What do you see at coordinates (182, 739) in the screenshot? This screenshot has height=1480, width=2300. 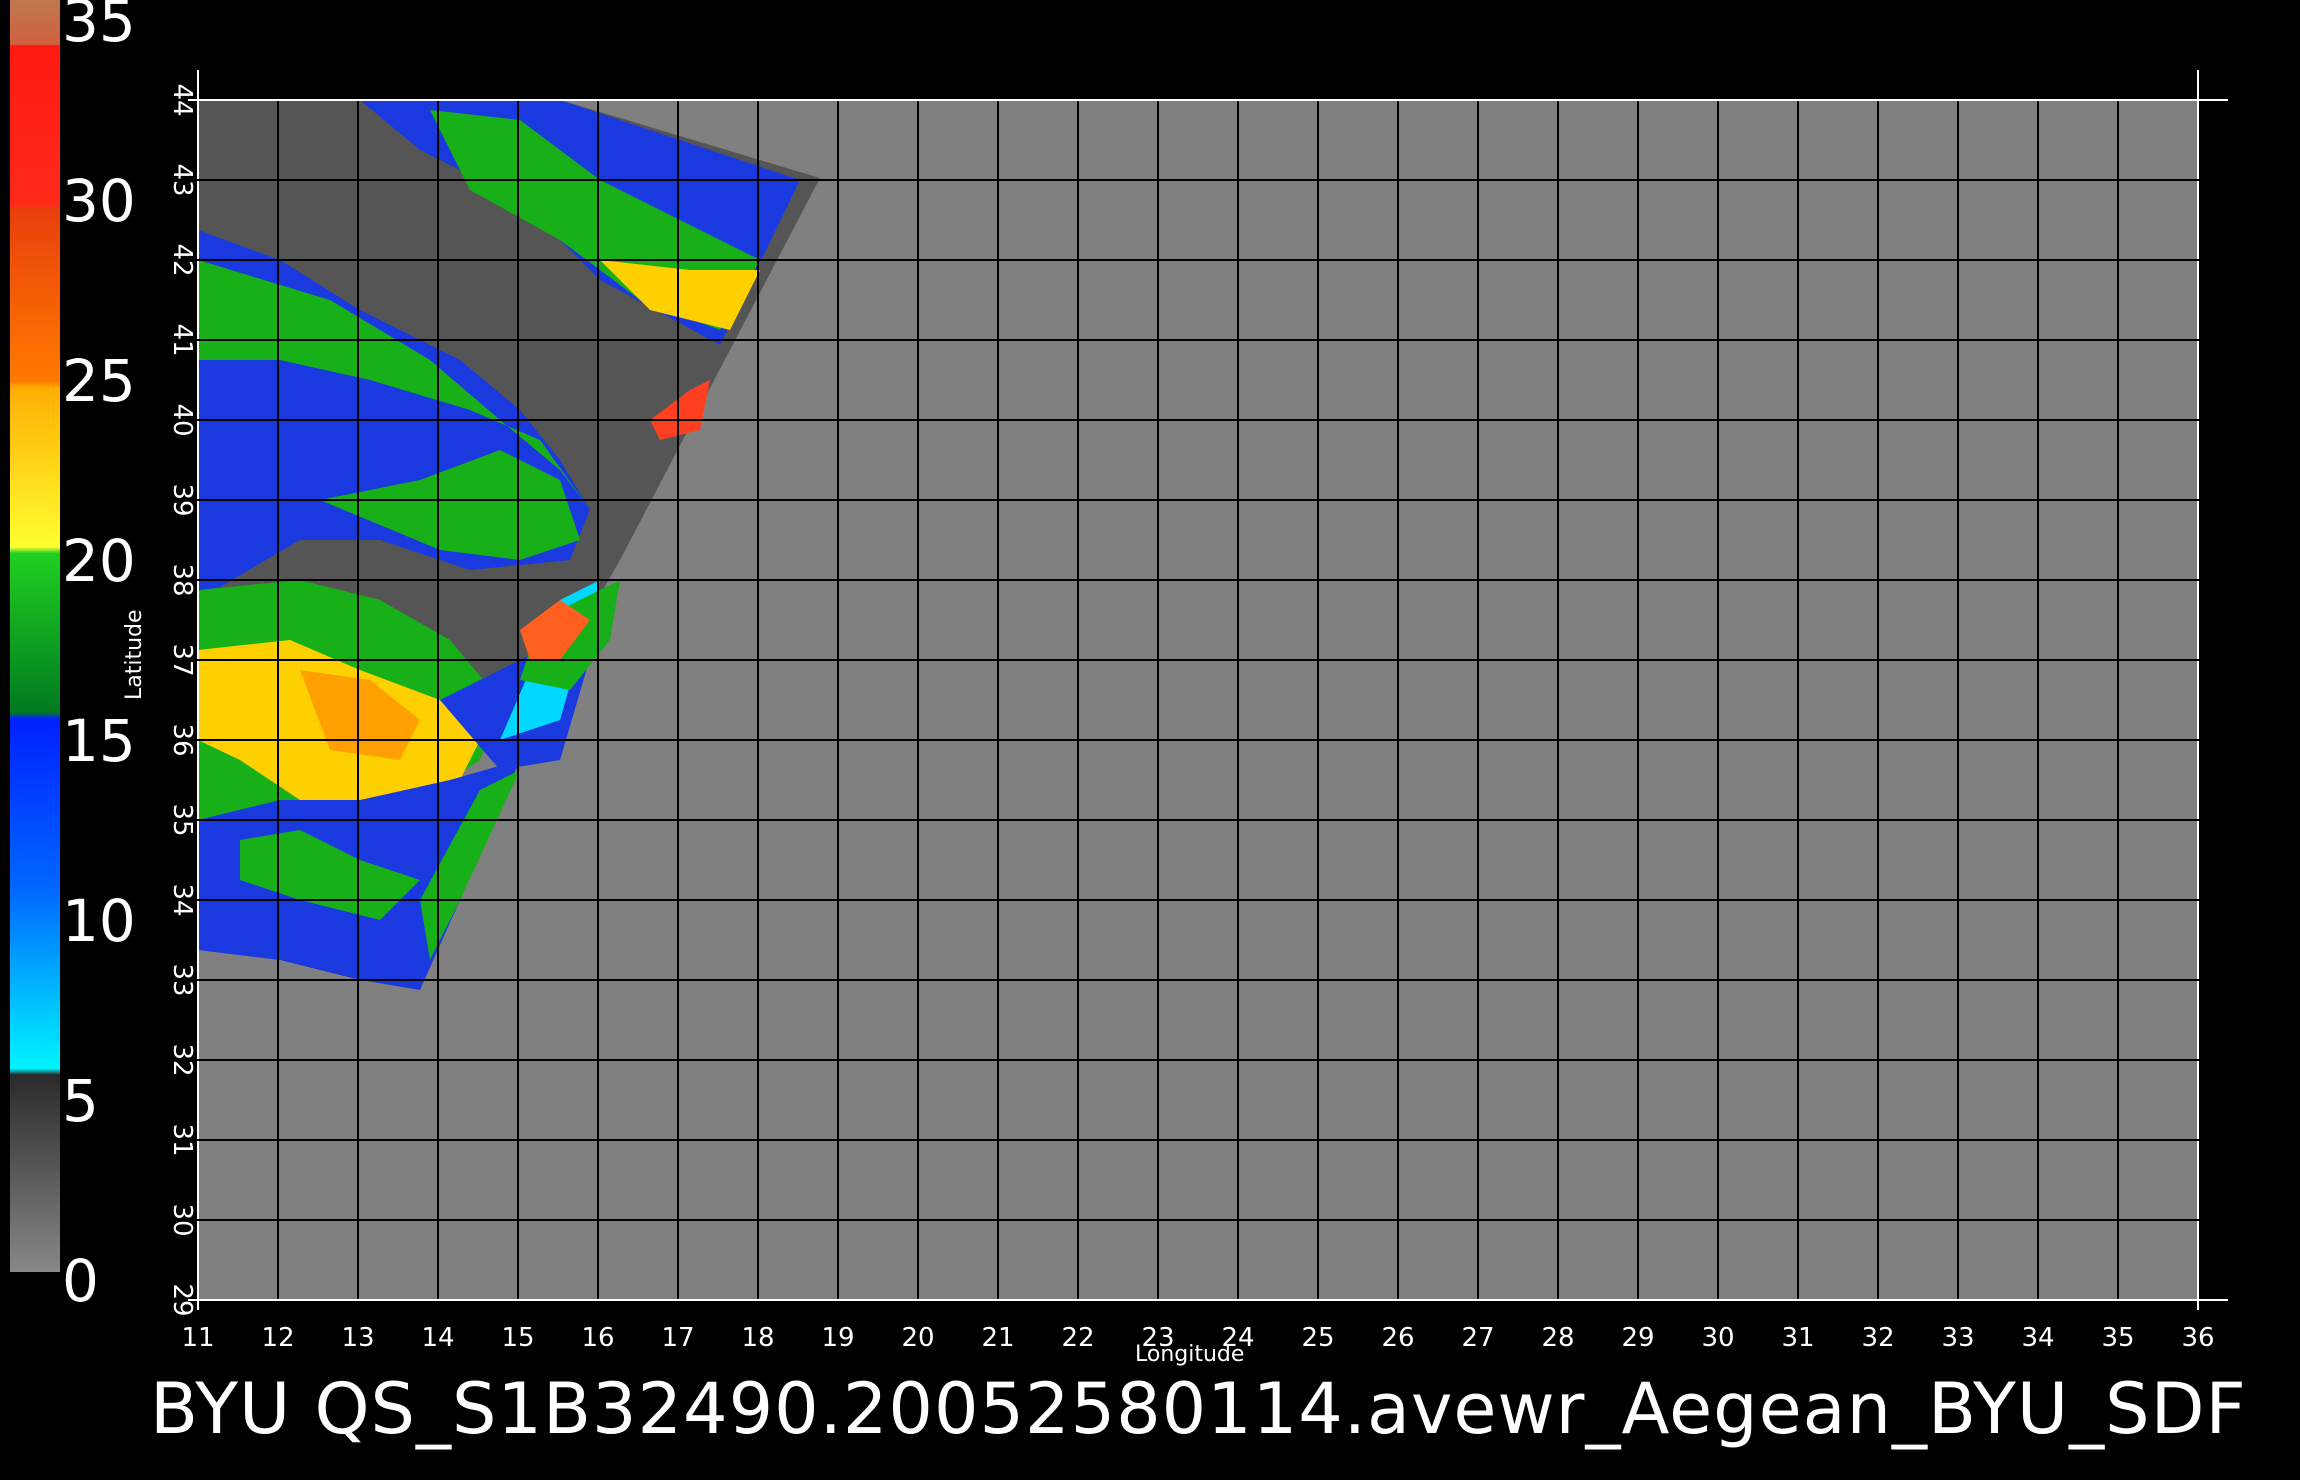 I see `lat-tick-label: 36` at bounding box center [182, 739].